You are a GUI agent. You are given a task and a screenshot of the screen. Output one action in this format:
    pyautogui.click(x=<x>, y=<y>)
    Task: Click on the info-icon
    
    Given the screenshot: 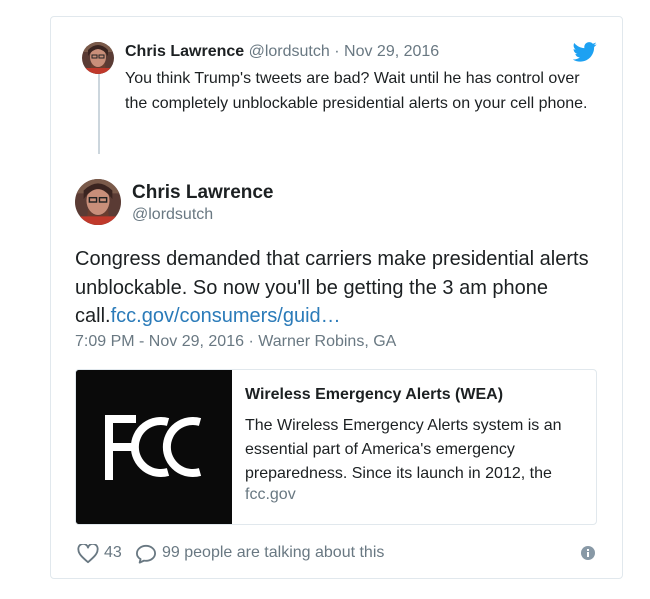 What is the action you would take?
    pyautogui.click(x=588, y=553)
    